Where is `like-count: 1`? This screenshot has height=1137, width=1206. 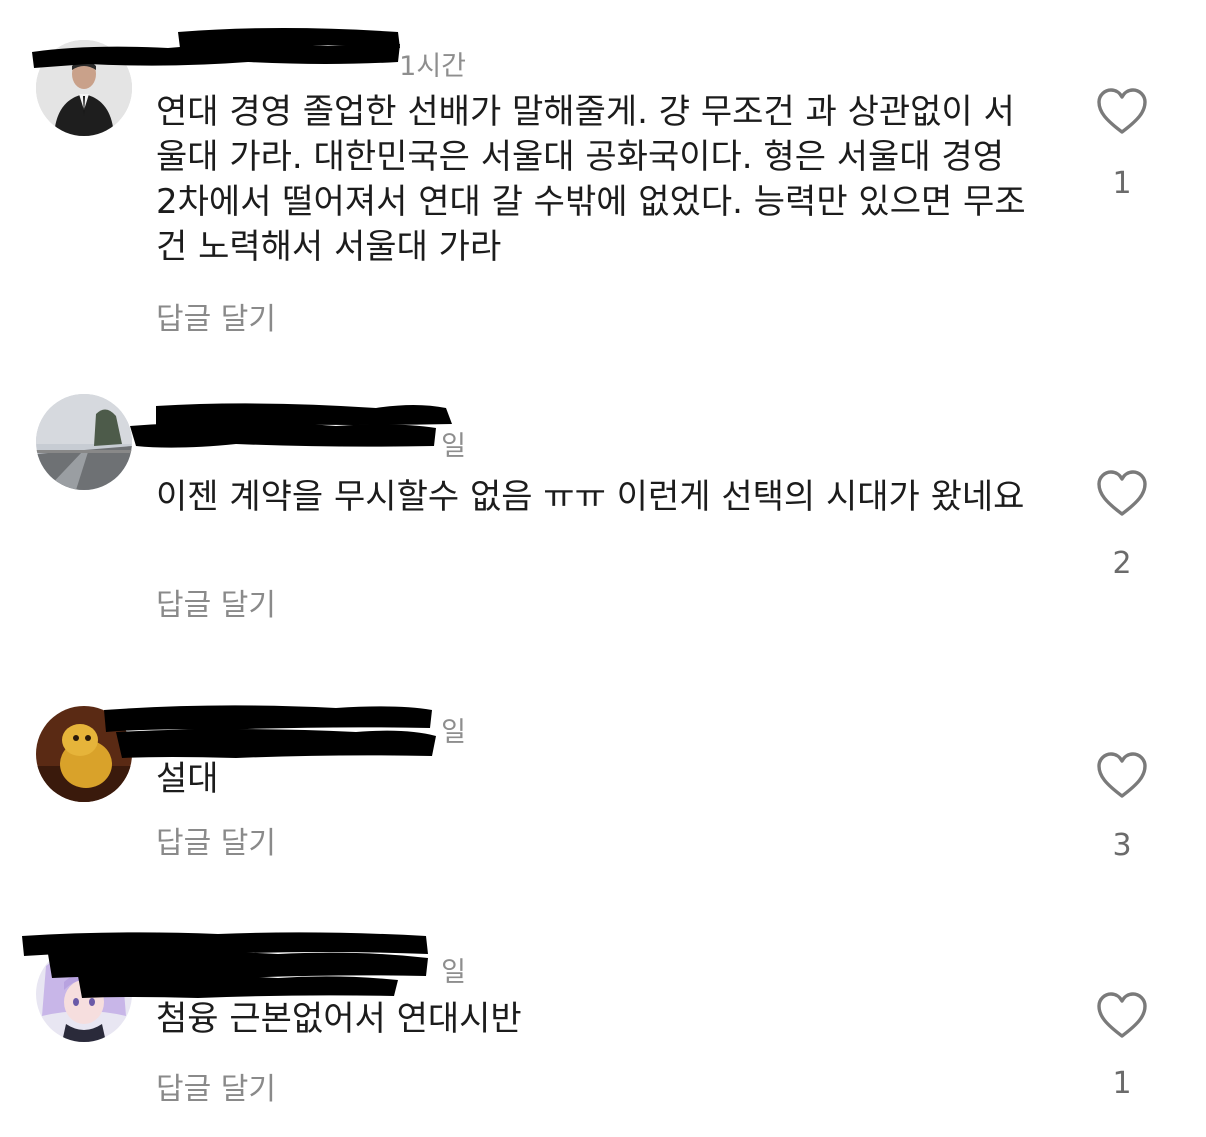
like-count: 1 is located at coordinates (1122, 1083).